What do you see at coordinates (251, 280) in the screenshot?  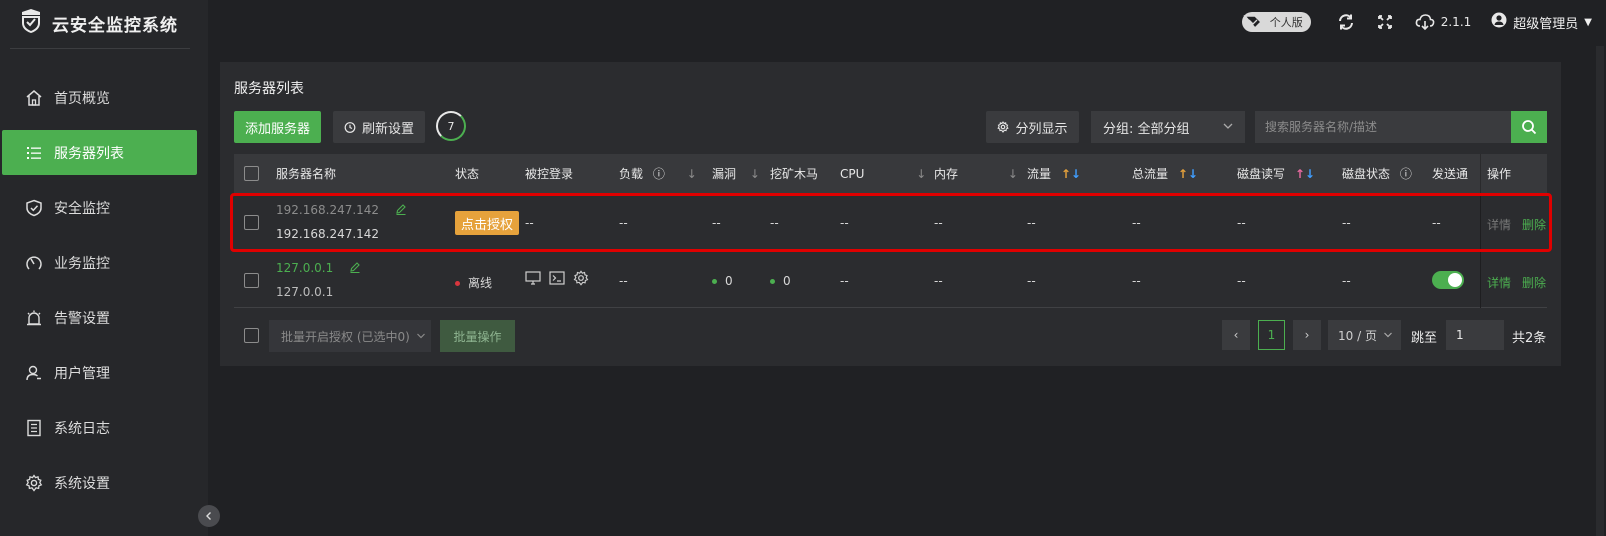 I see `row-checkbox` at bounding box center [251, 280].